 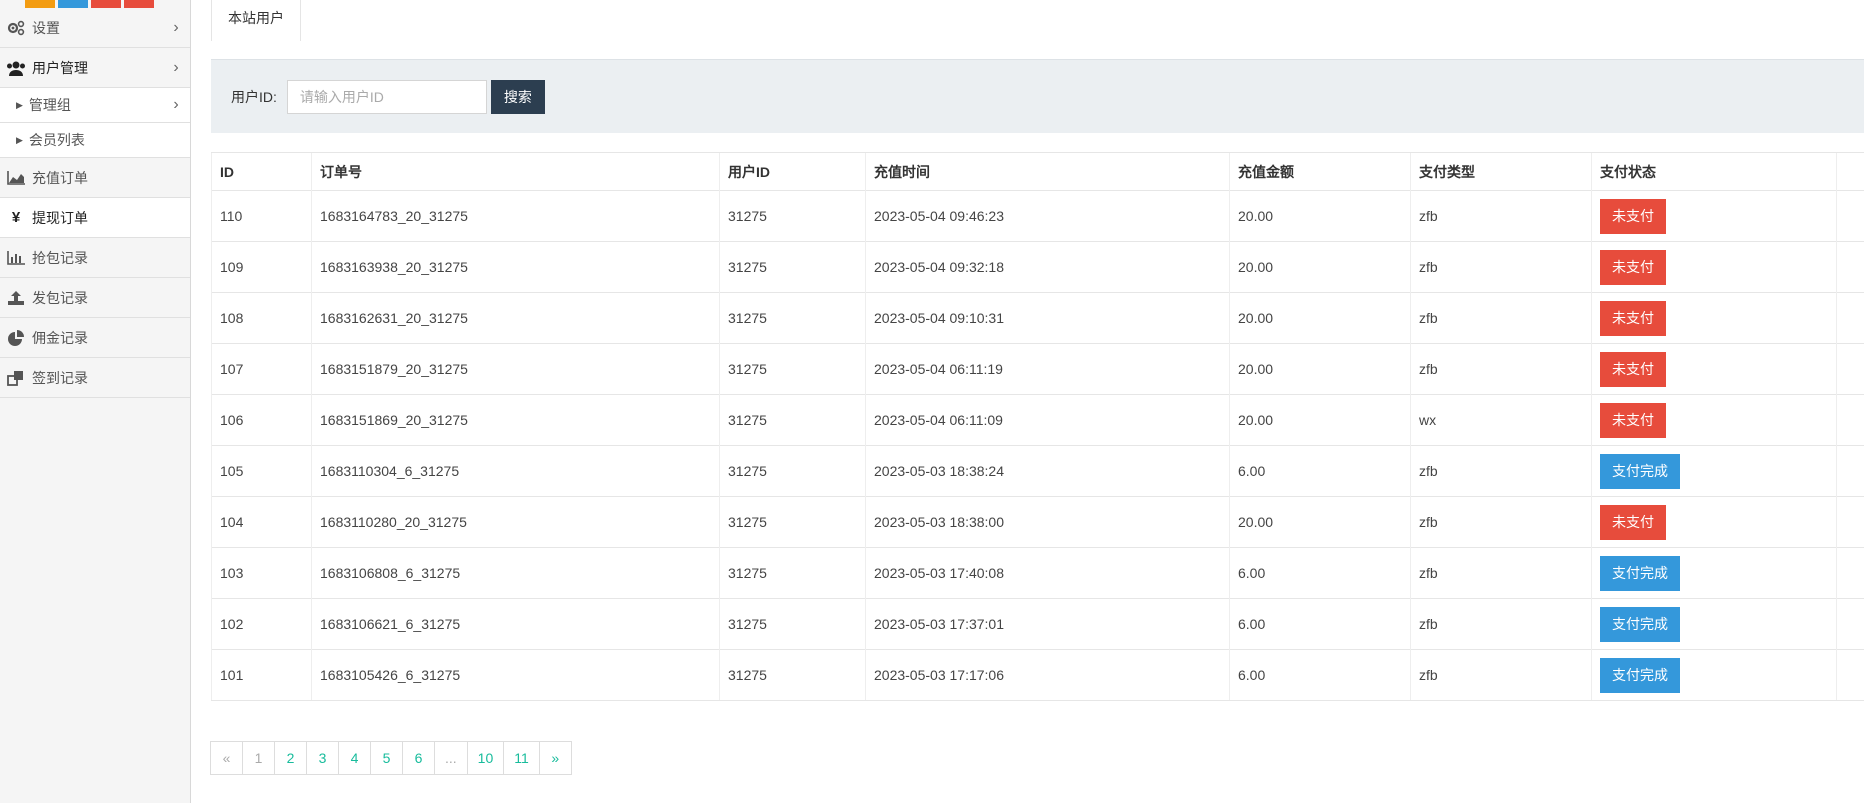 I want to click on sidebar-subitem-member-list: ▶ 会员列表, so click(x=95, y=140).